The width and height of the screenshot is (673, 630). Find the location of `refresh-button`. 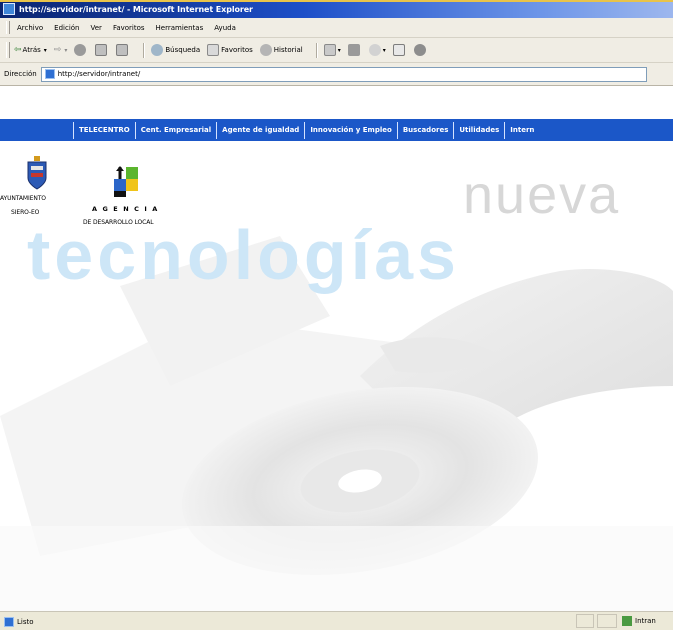

refresh-button is located at coordinates (102, 50).